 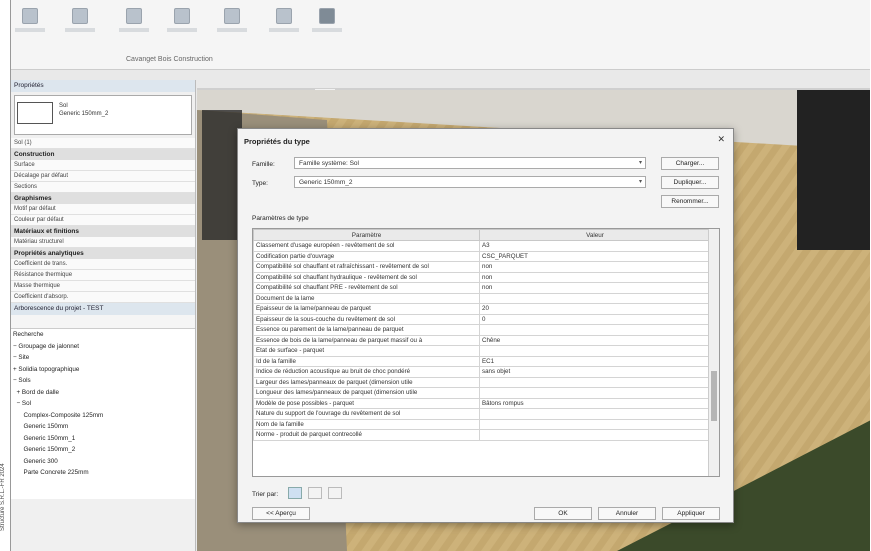 What do you see at coordinates (103, 464) in the screenshot?
I see `tree-item: Generic 300` at bounding box center [103, 464].